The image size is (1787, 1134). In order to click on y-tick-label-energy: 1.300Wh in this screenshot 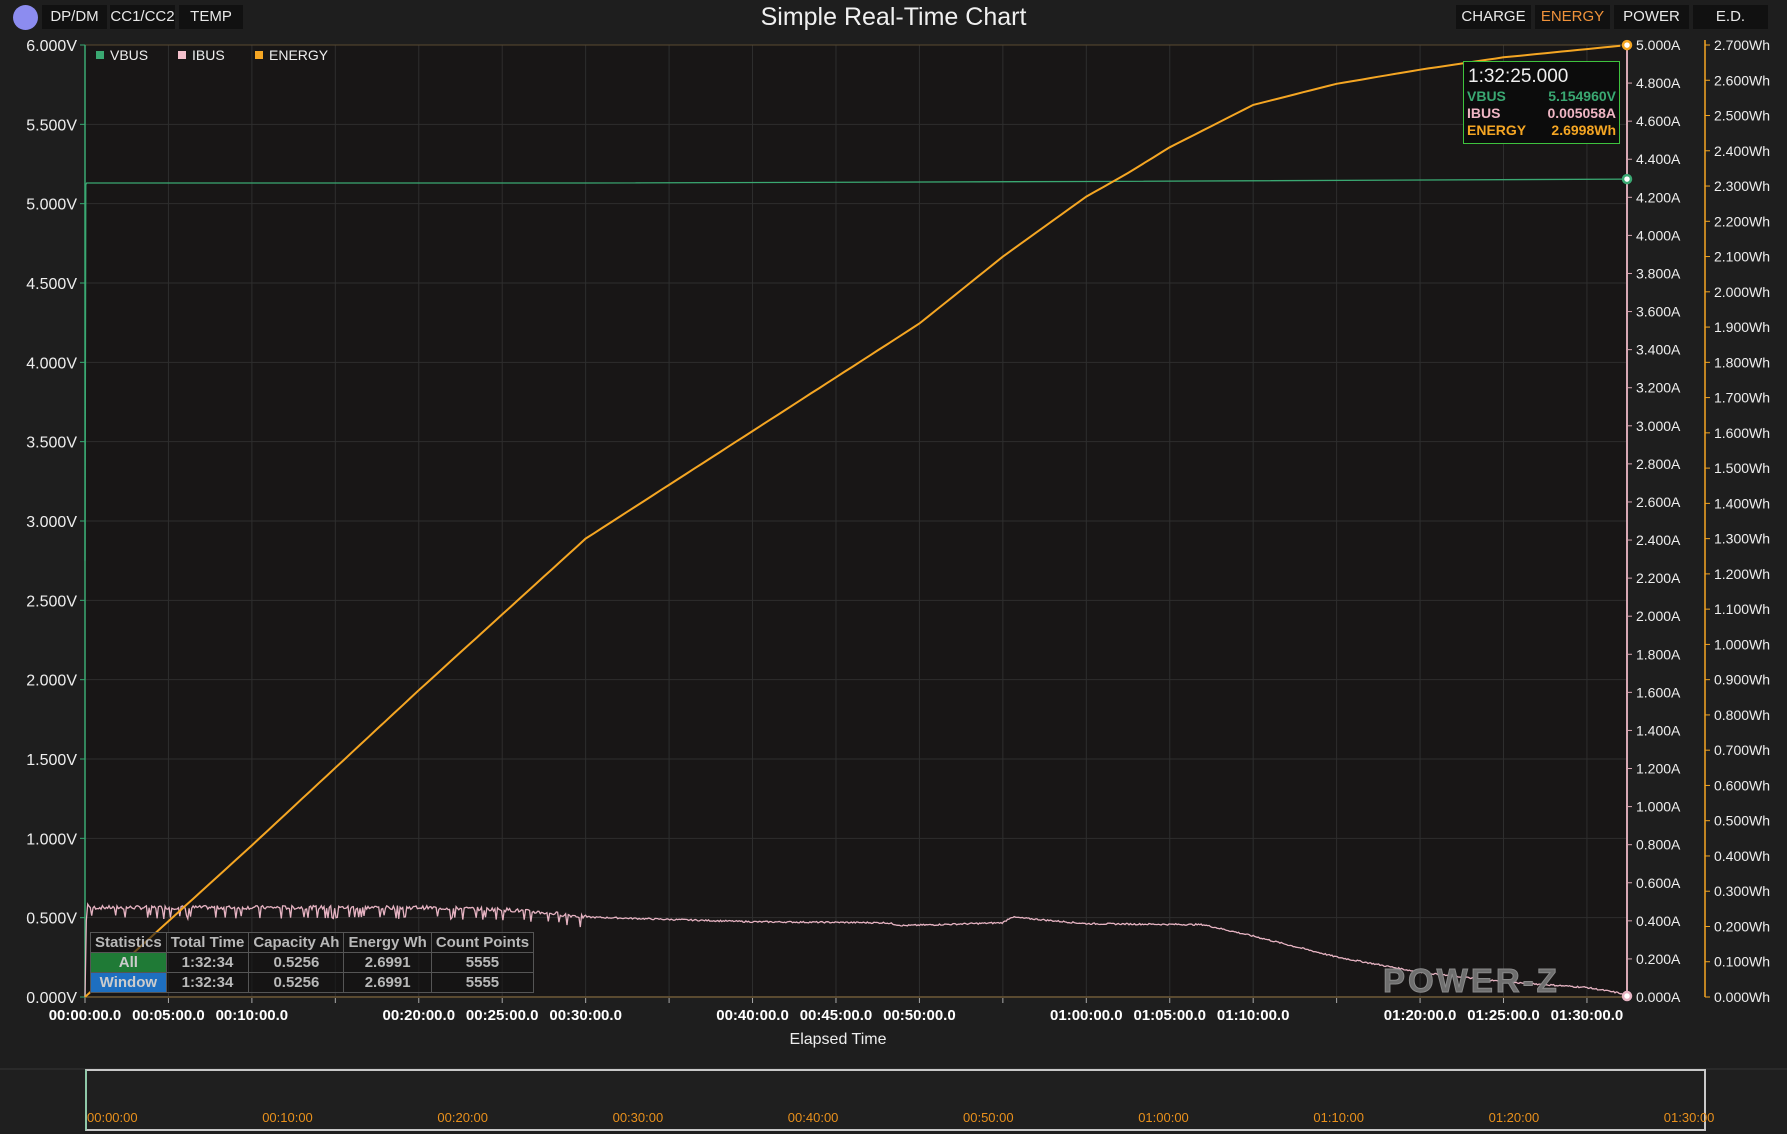, I will do `click(1742, 539)`.